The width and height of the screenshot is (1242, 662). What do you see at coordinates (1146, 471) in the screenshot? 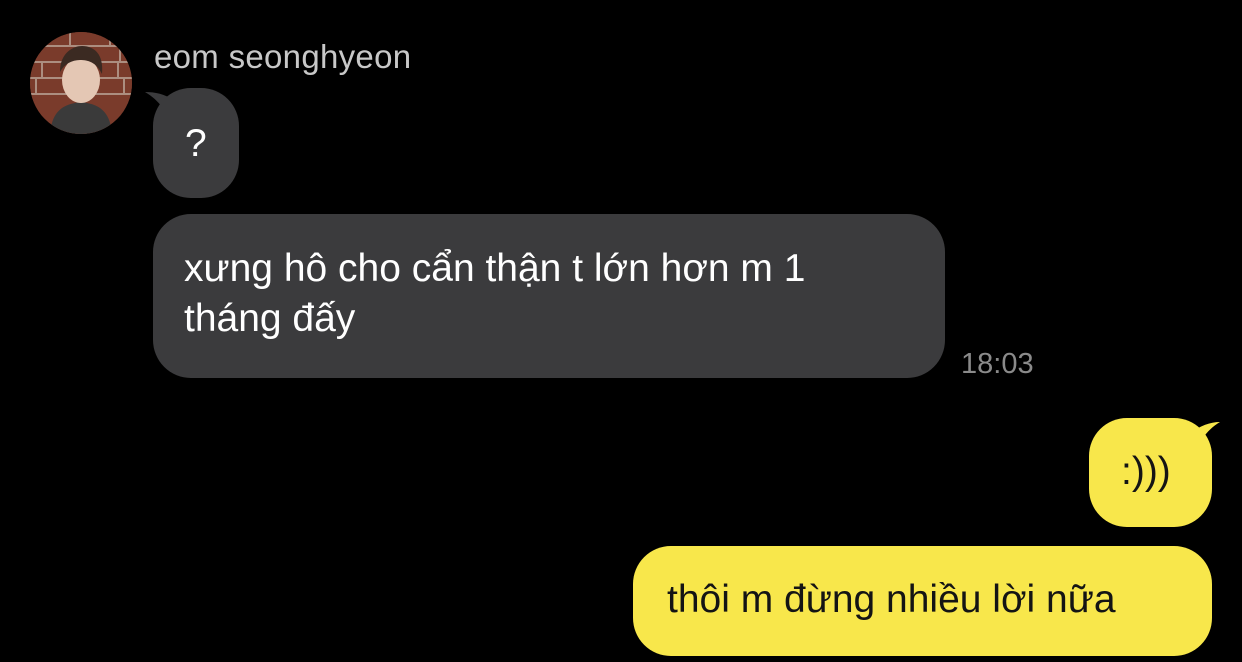
I see `message-text: :)))` at bounding box center [1146, 471].